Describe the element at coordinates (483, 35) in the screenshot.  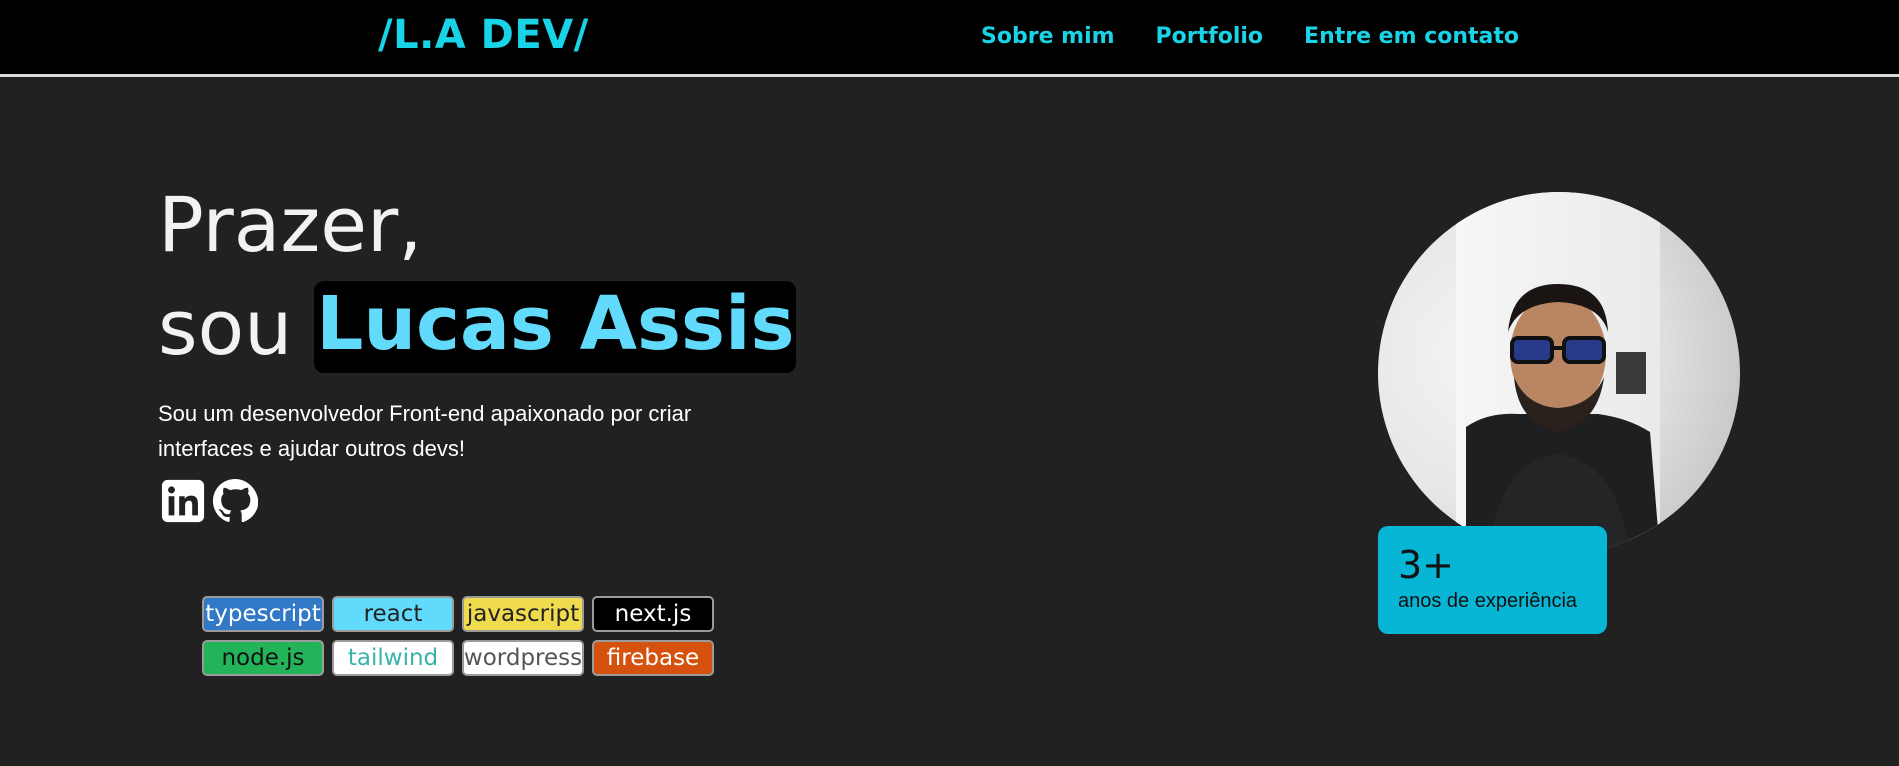
I see `site-logo: /L.A DEV/` at that location.